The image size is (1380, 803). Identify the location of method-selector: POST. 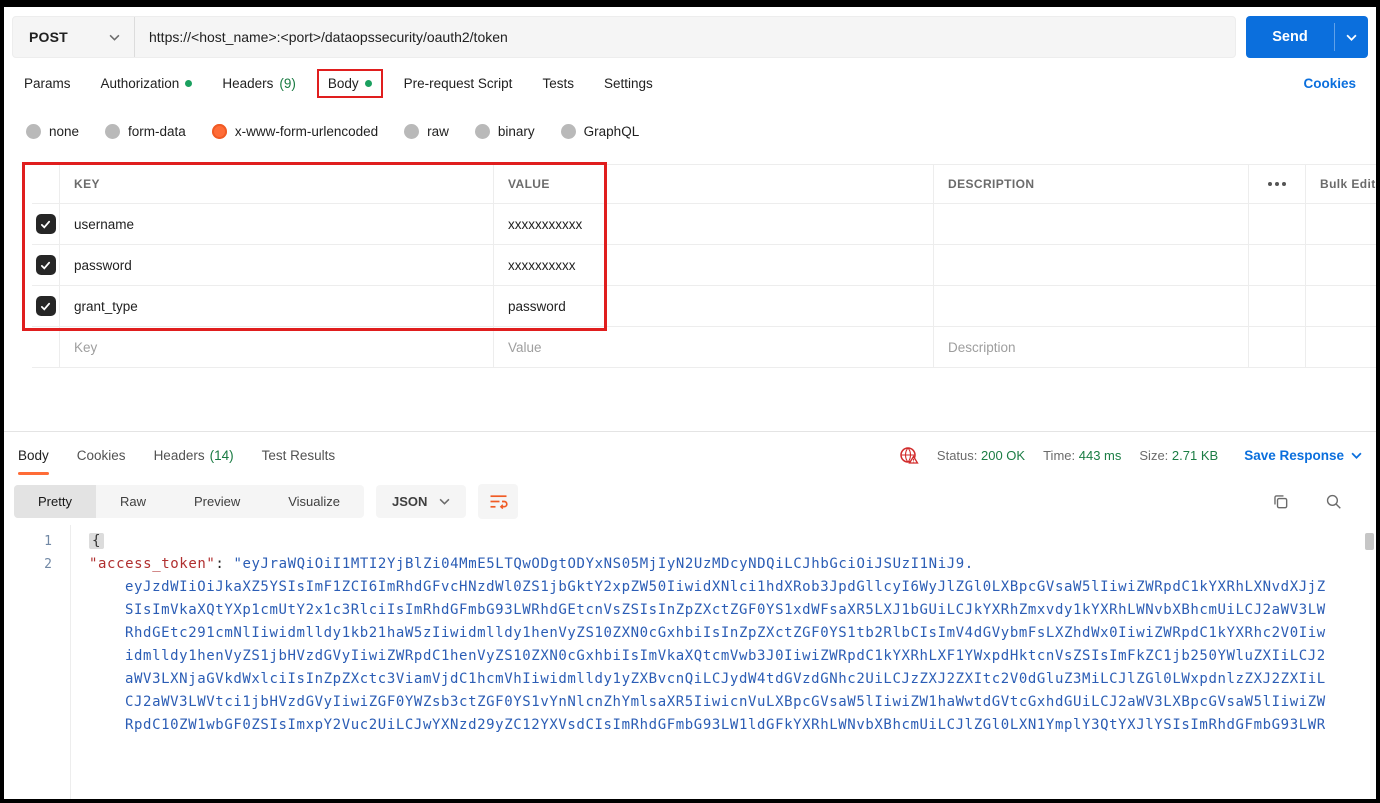
(74, 37).